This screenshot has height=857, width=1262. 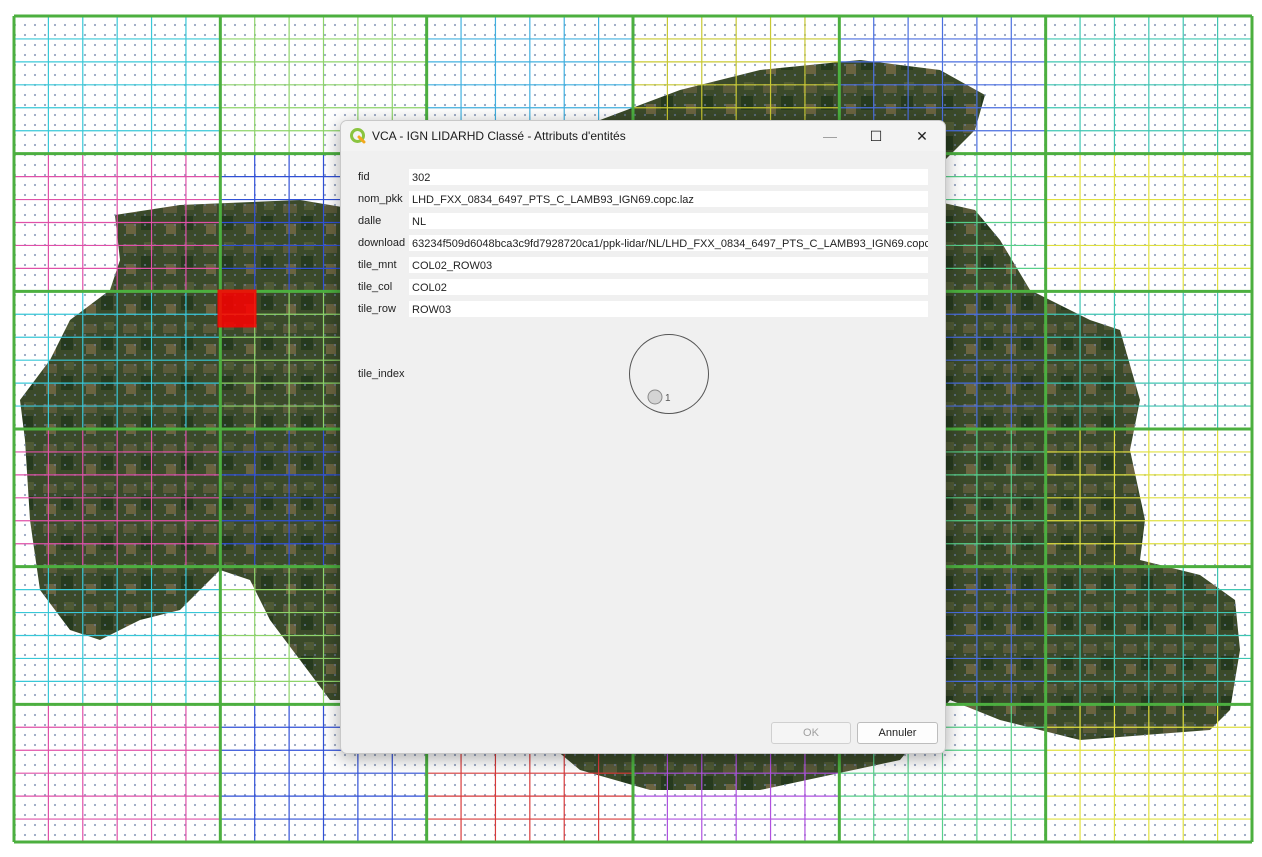 I want to click on field-label: tile_col, so click(x=375, y=287).